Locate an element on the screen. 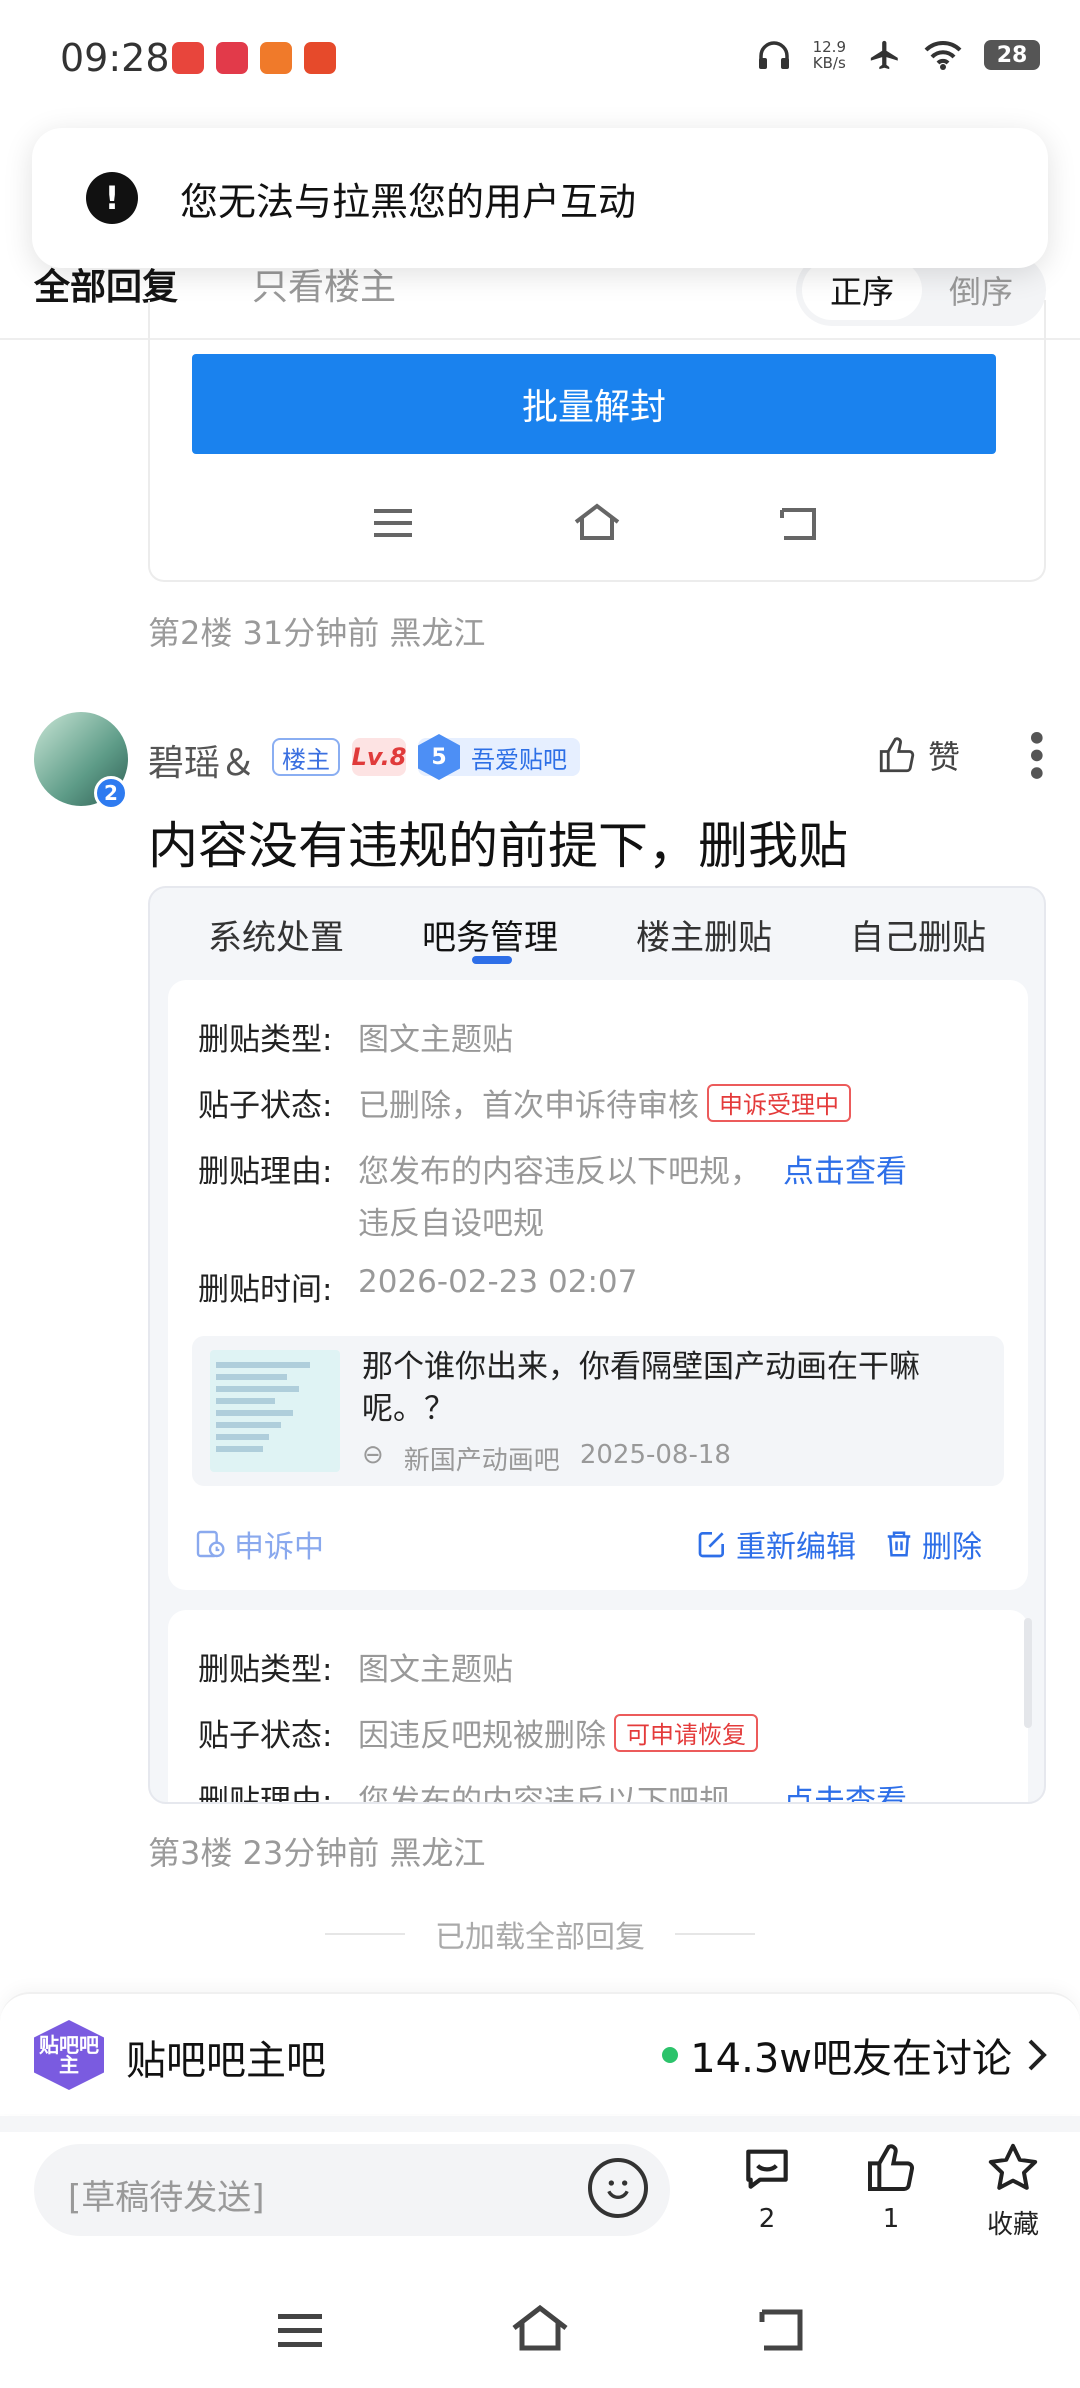  floor3-meta: 第3楼 23分钟前 黑龙江 is located at coordinates (317, 1853).